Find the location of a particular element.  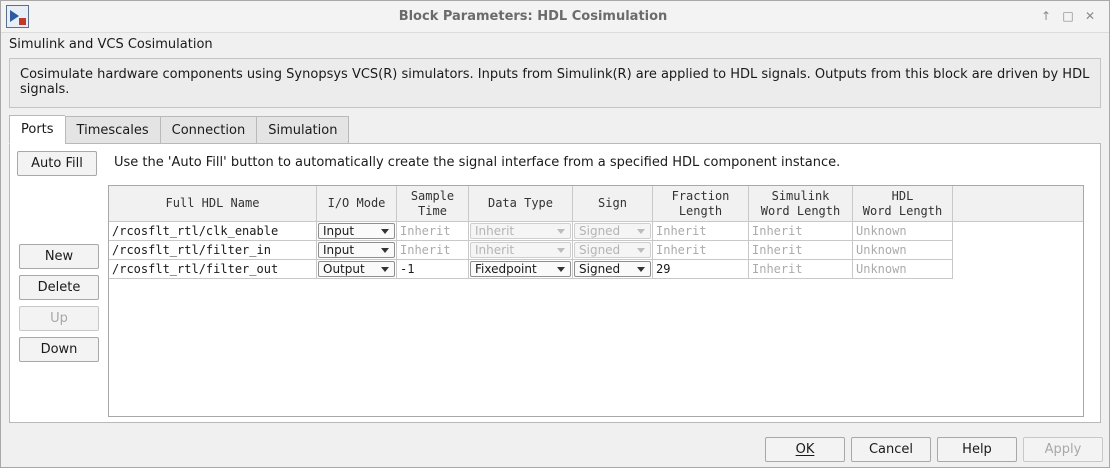

delete-button: Delete is located at coordinates (59, 287).